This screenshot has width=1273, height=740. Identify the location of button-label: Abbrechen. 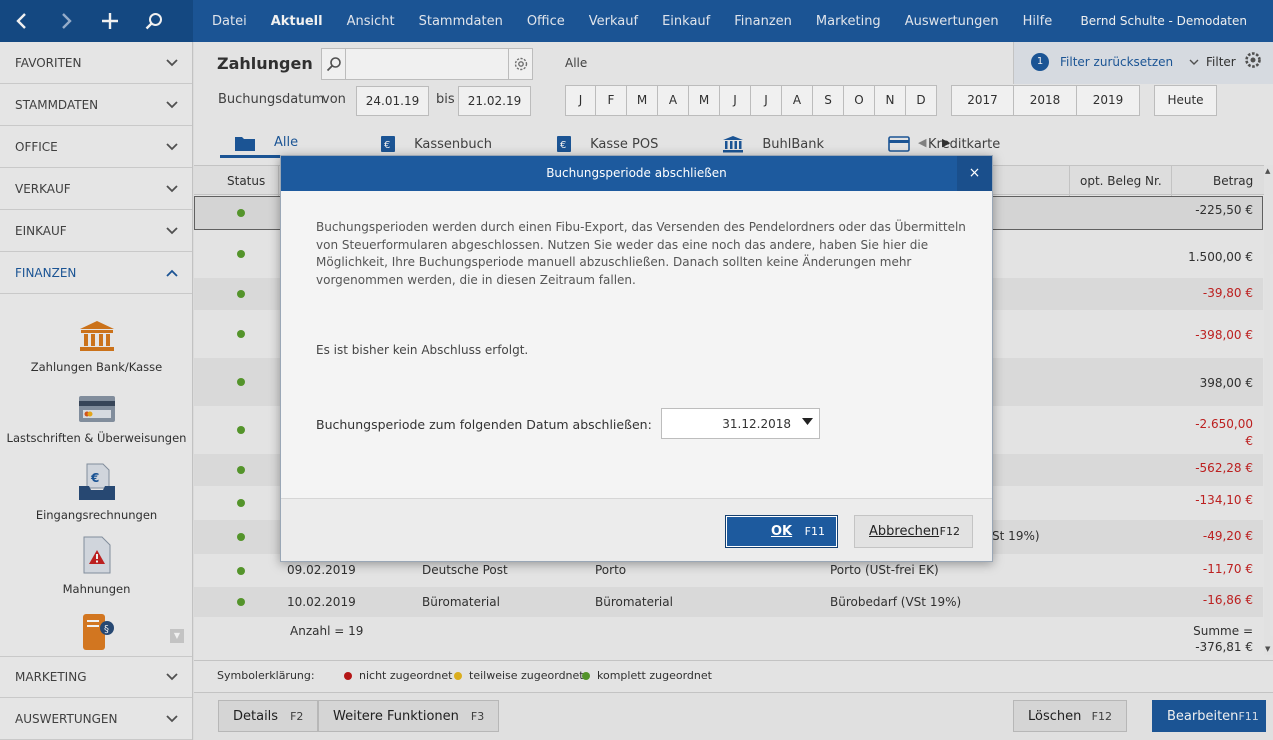
(904, 531).